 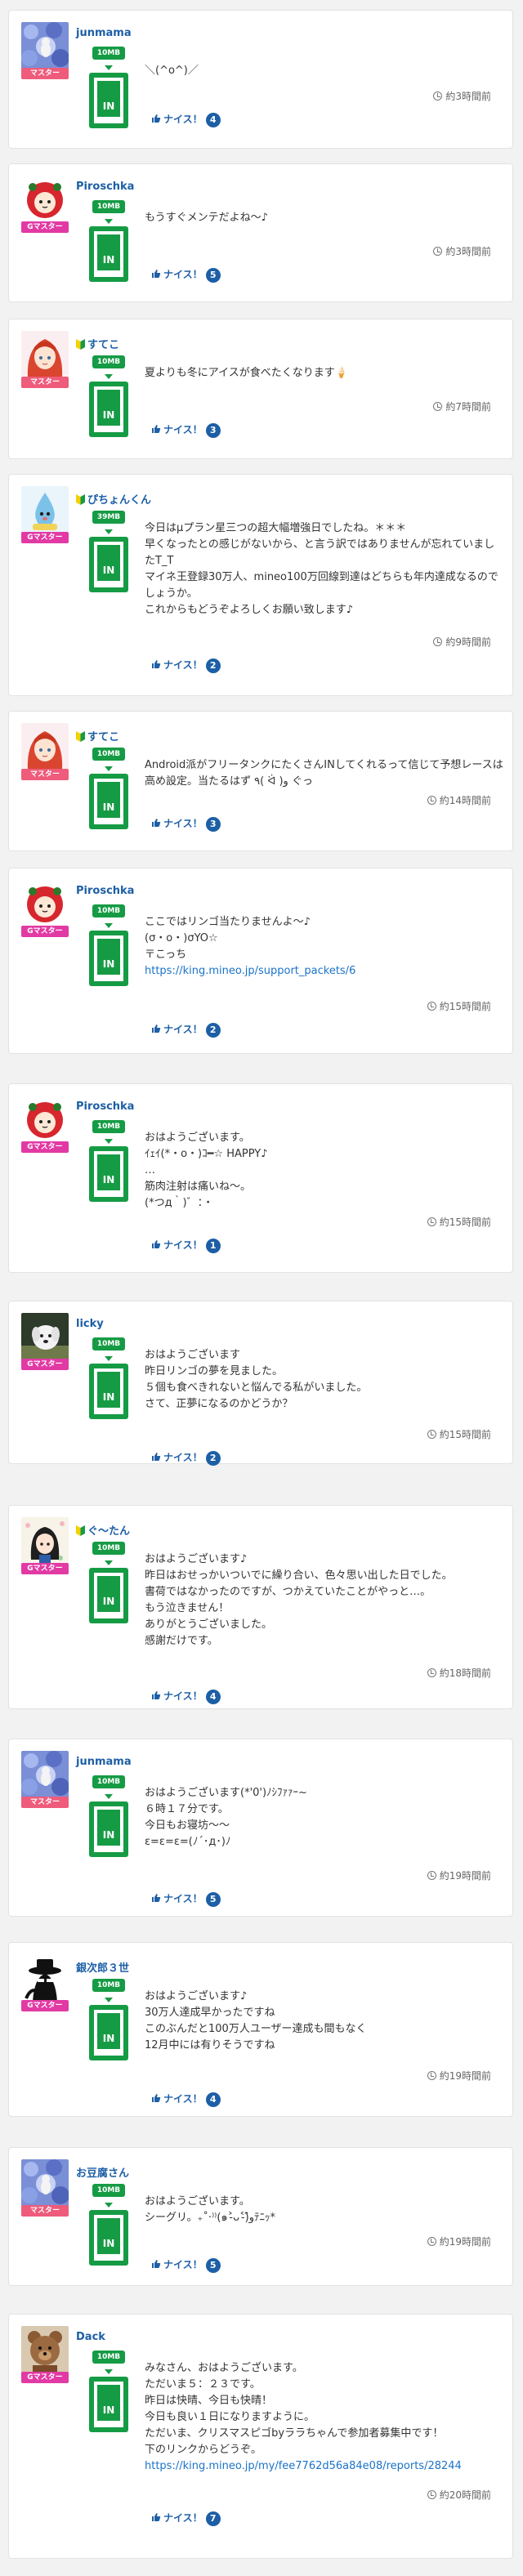 I want to click on username-text: 銀次郎３世, so click(x=103, y=1969).